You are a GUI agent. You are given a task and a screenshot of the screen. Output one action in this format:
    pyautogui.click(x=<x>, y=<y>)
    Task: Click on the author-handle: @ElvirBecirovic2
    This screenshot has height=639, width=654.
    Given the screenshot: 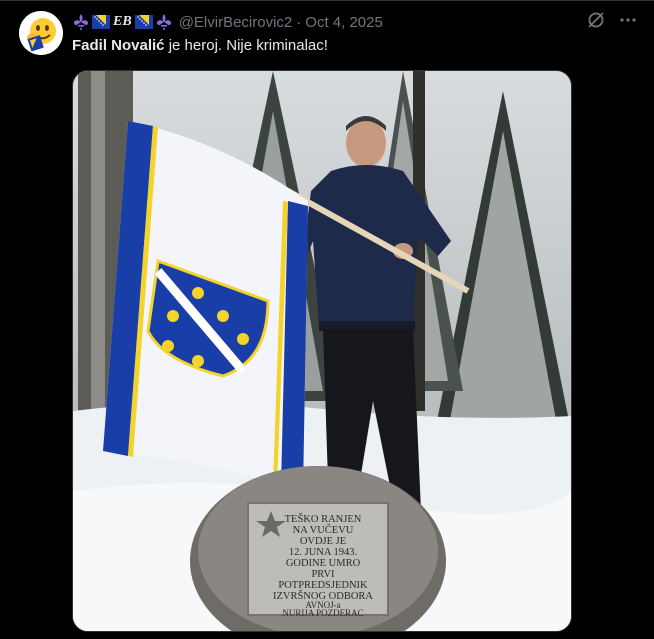 What is the action you would take?
    pyautogui.click(x=236, y=22)
    